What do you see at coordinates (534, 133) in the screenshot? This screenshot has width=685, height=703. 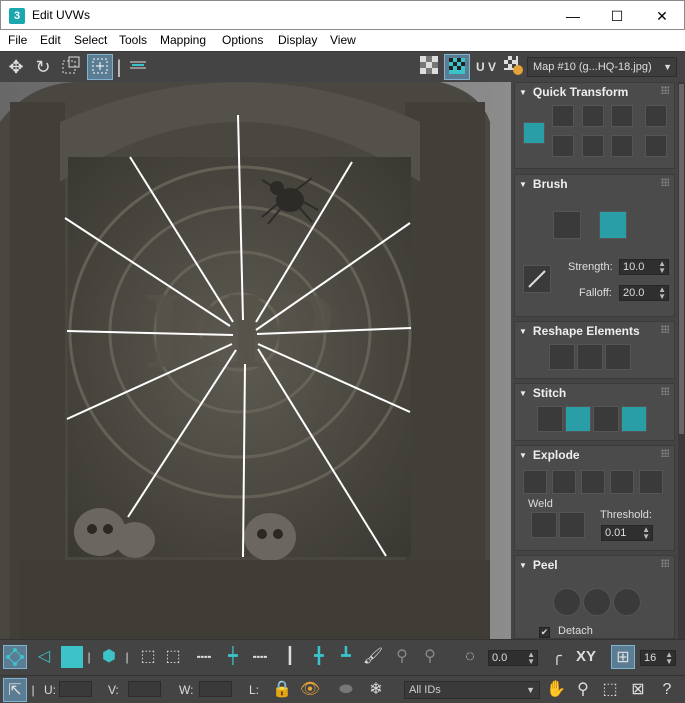 I see `set-pivot-icon` at bounding box center [534, 133].